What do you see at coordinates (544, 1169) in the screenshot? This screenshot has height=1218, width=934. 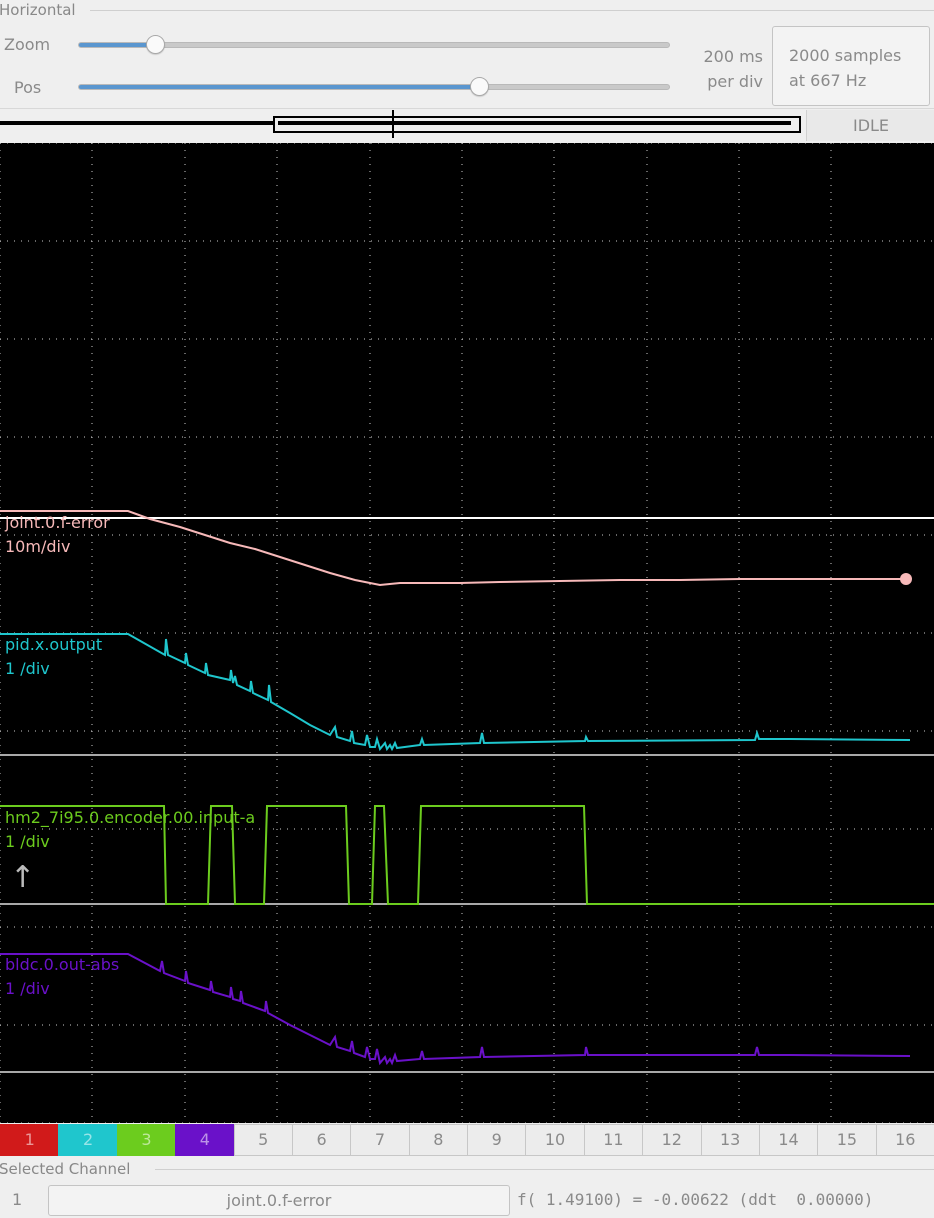 I see `selected-group-divider` at bounding box center [544, 1169].